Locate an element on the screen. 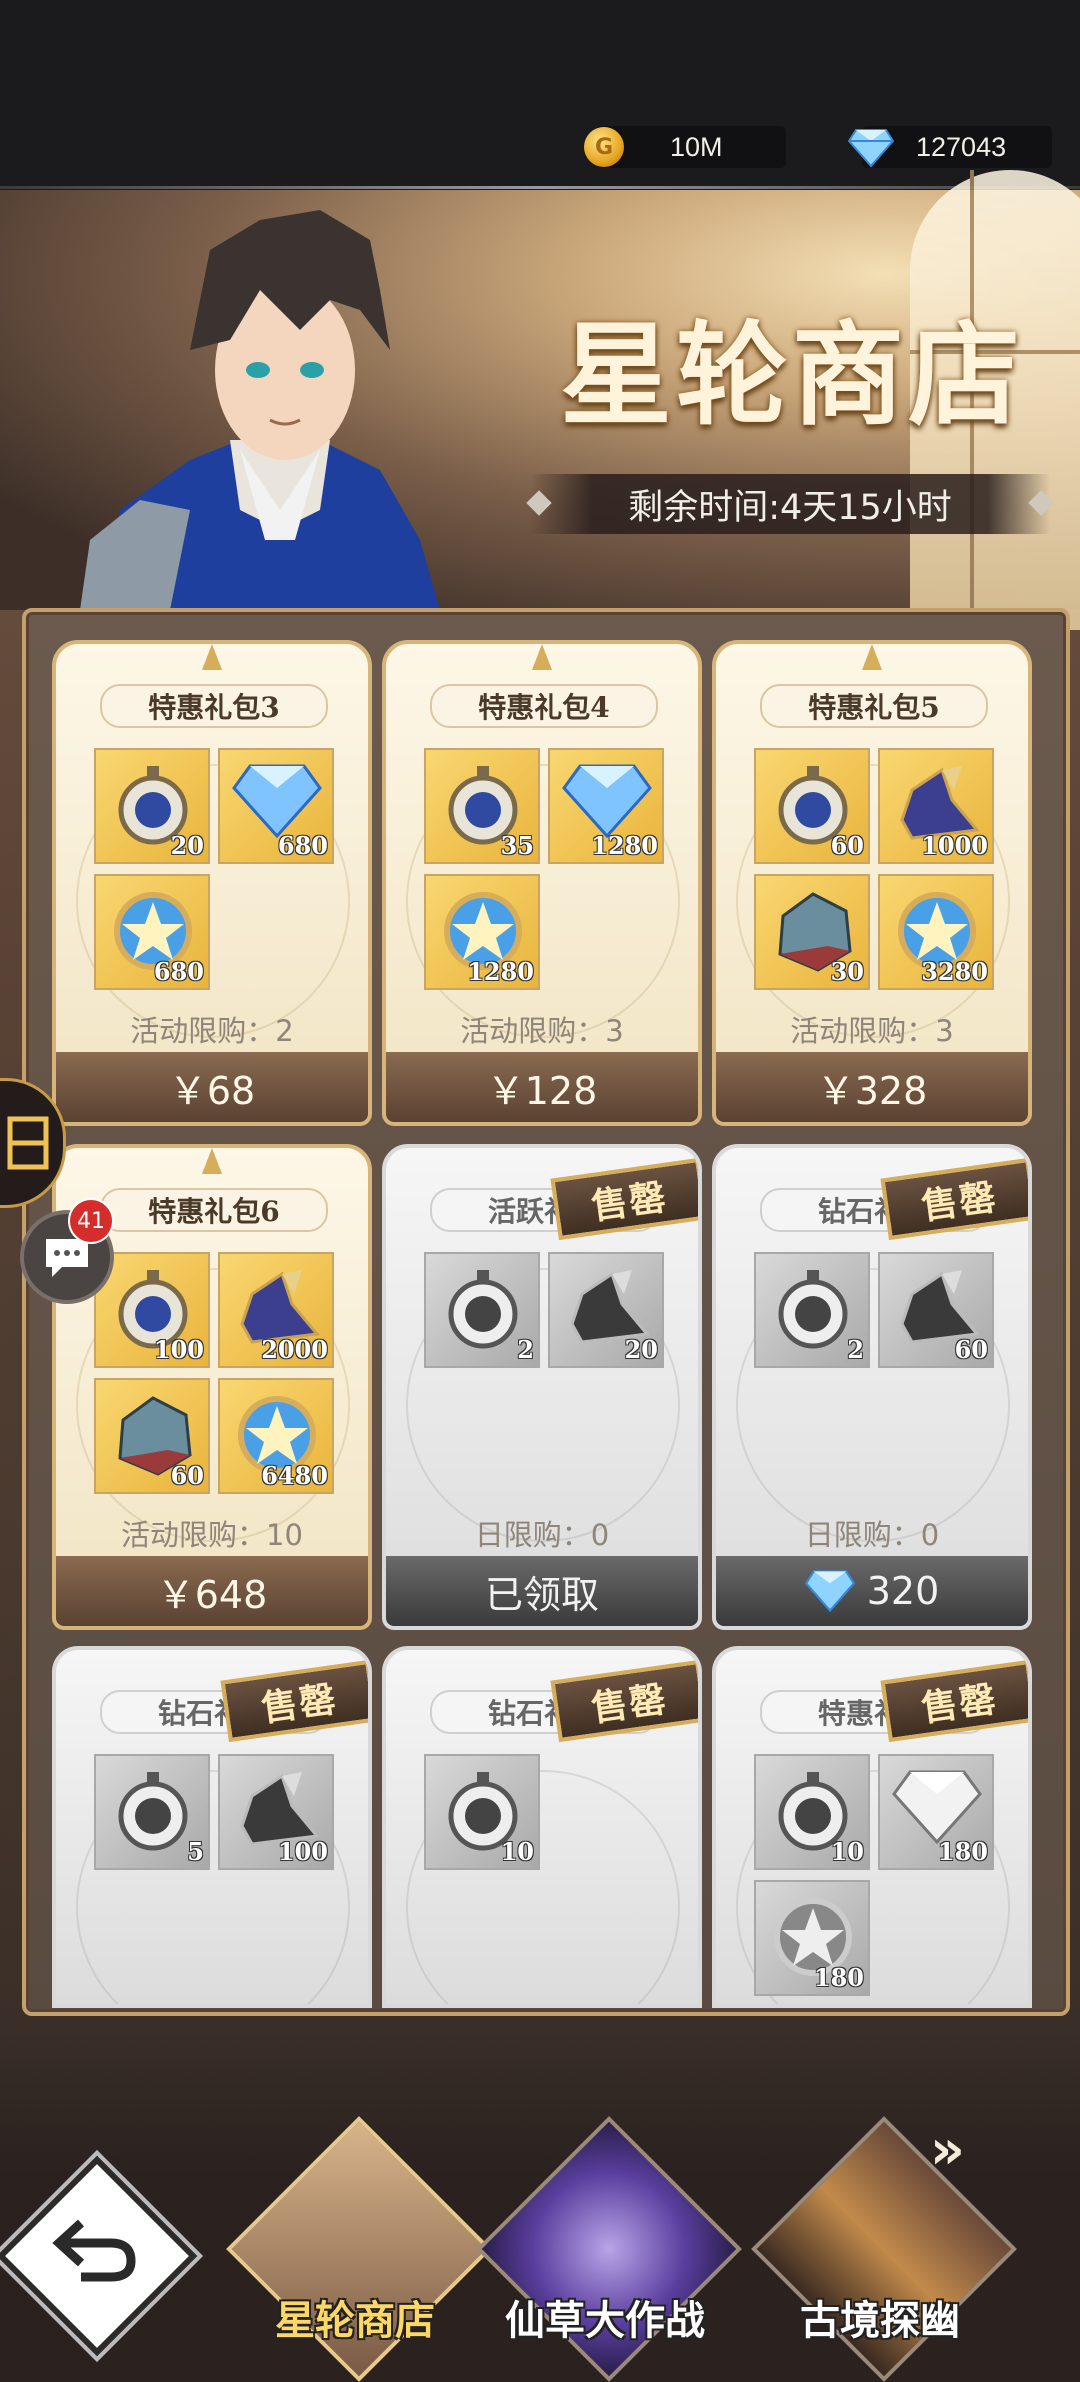 This screenshot has width=1080, height=2382. diamond-price-button: 320 is located at coordinates (872, 1591).